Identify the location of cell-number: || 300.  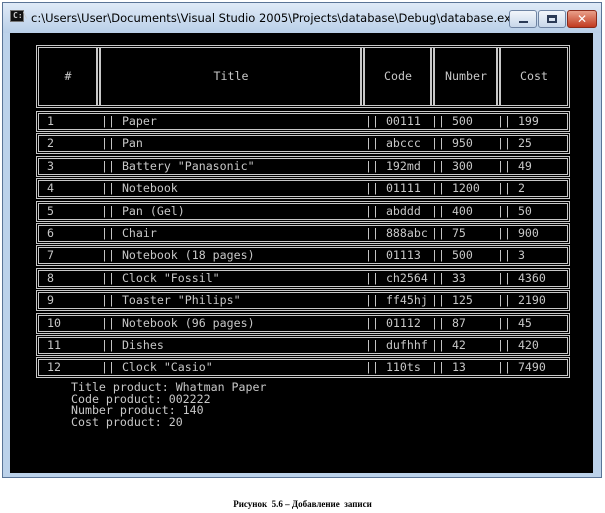
(452, 165).